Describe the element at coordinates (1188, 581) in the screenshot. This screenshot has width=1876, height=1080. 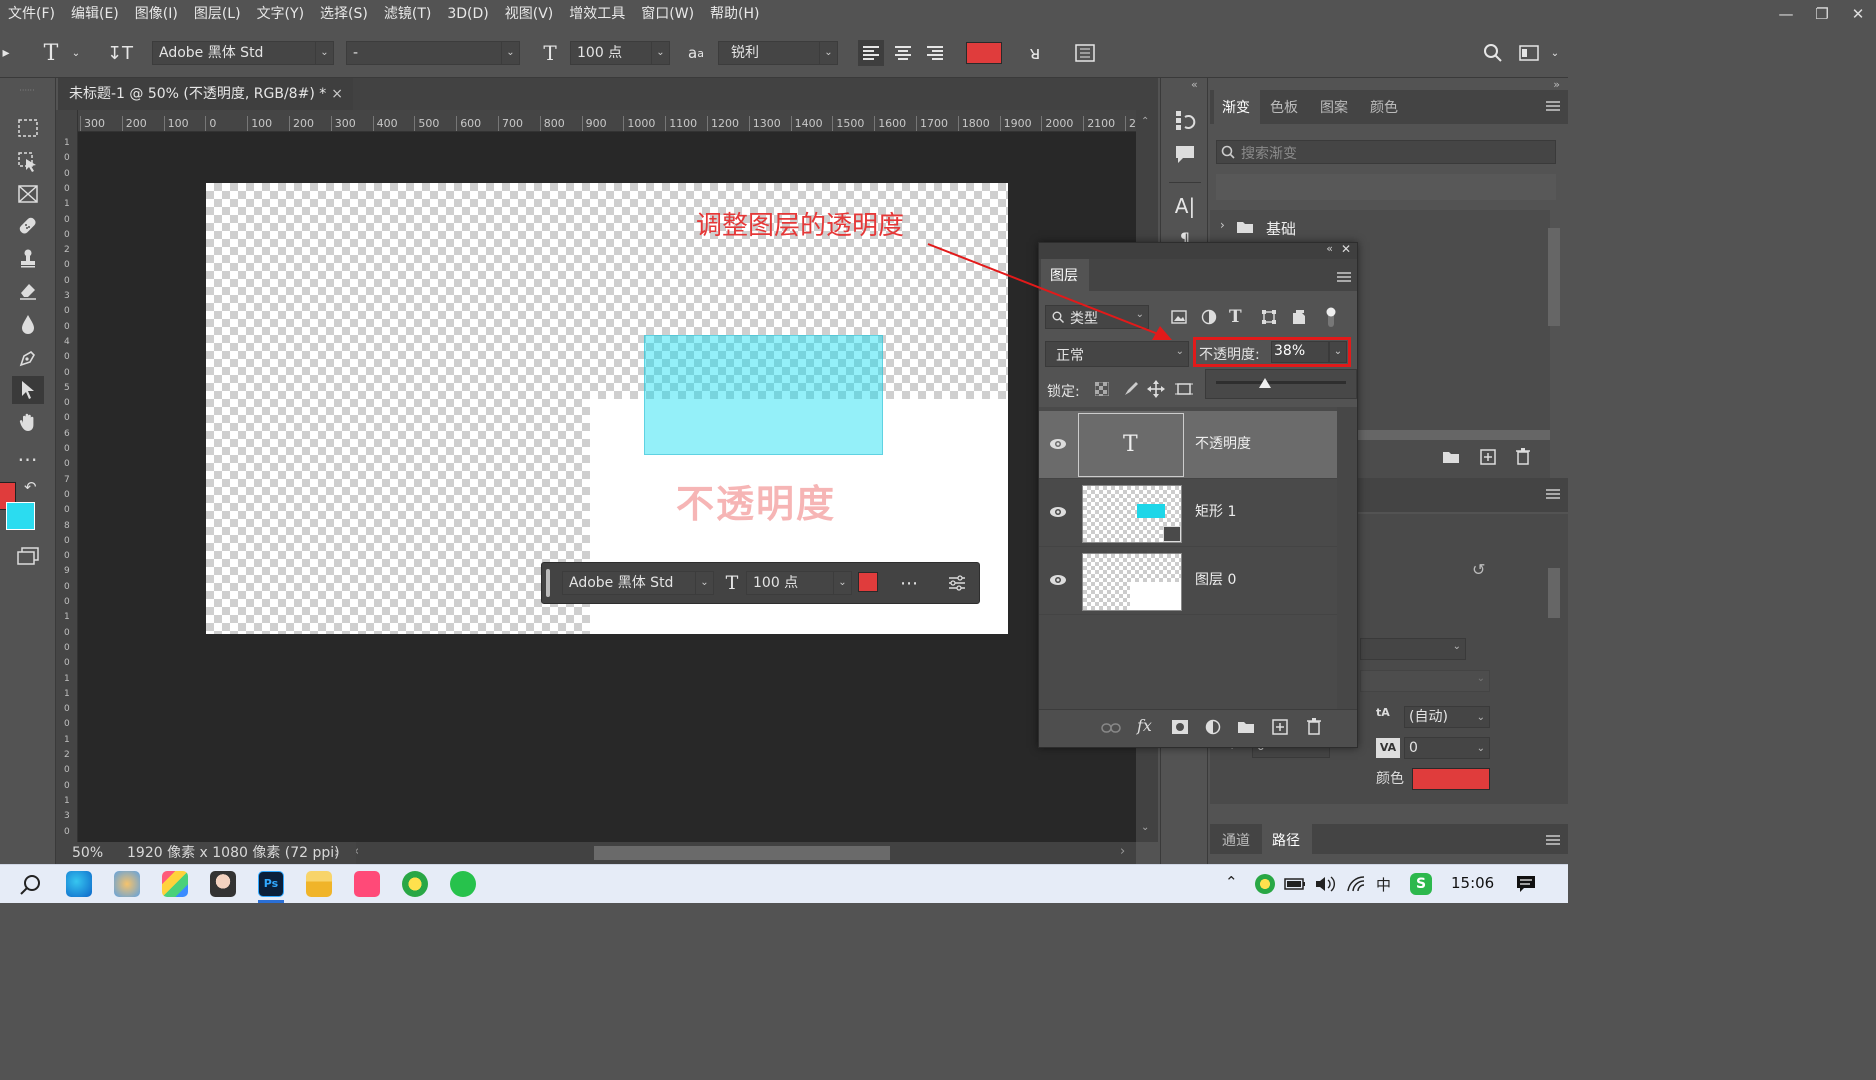
I see `layer-row-layer-0: 图层 0` at that location.